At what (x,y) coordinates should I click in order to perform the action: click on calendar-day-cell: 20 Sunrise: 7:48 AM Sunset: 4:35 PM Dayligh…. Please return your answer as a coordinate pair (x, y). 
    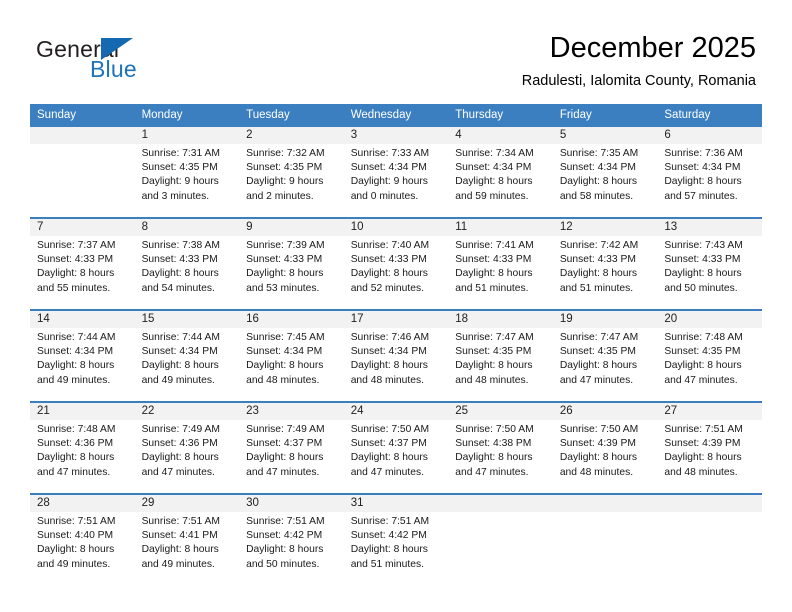
    Looking at the image, I should click on (709, 355).